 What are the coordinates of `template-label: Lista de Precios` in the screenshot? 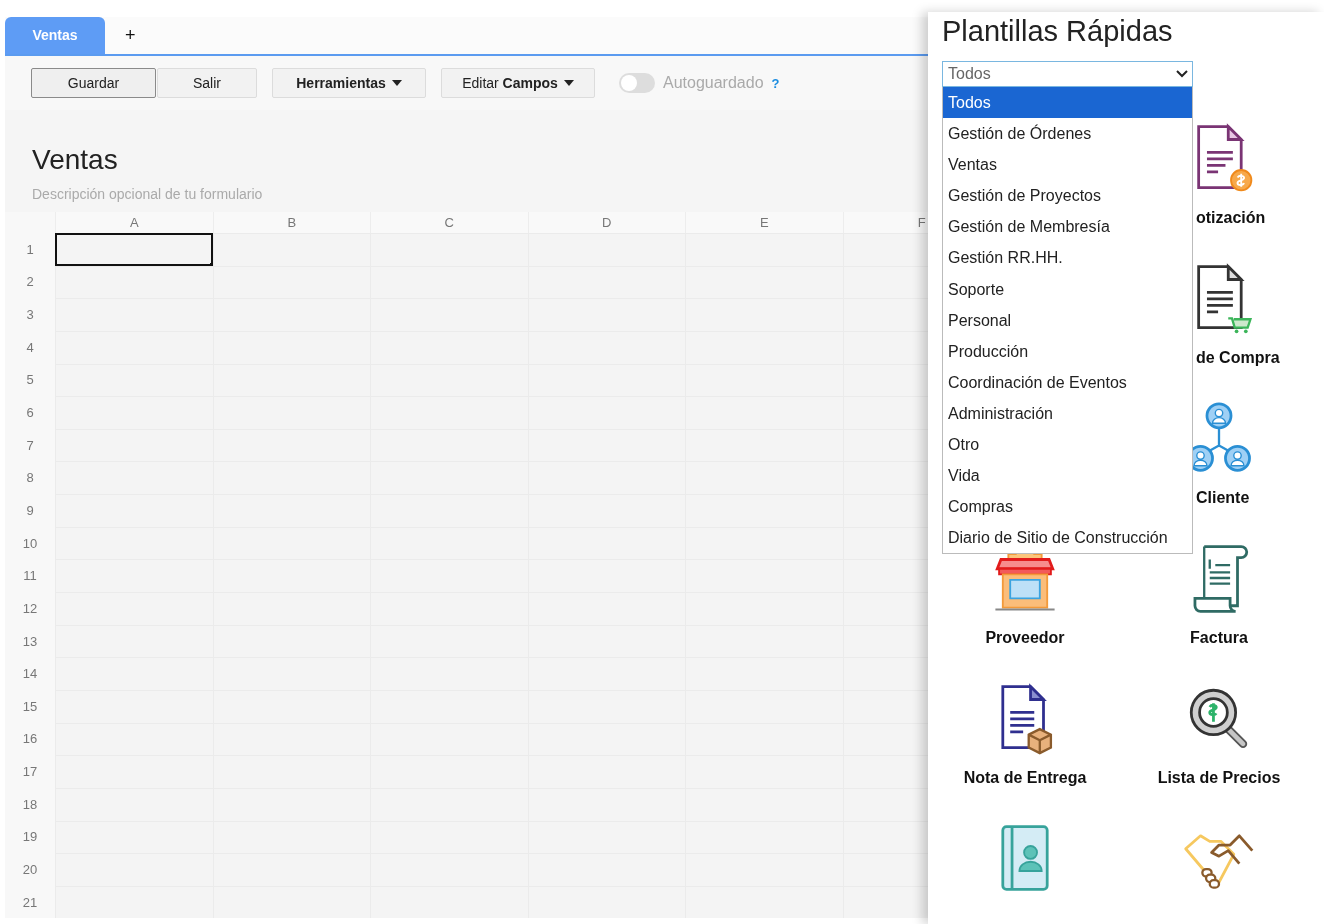 It's located at (1219, 778).